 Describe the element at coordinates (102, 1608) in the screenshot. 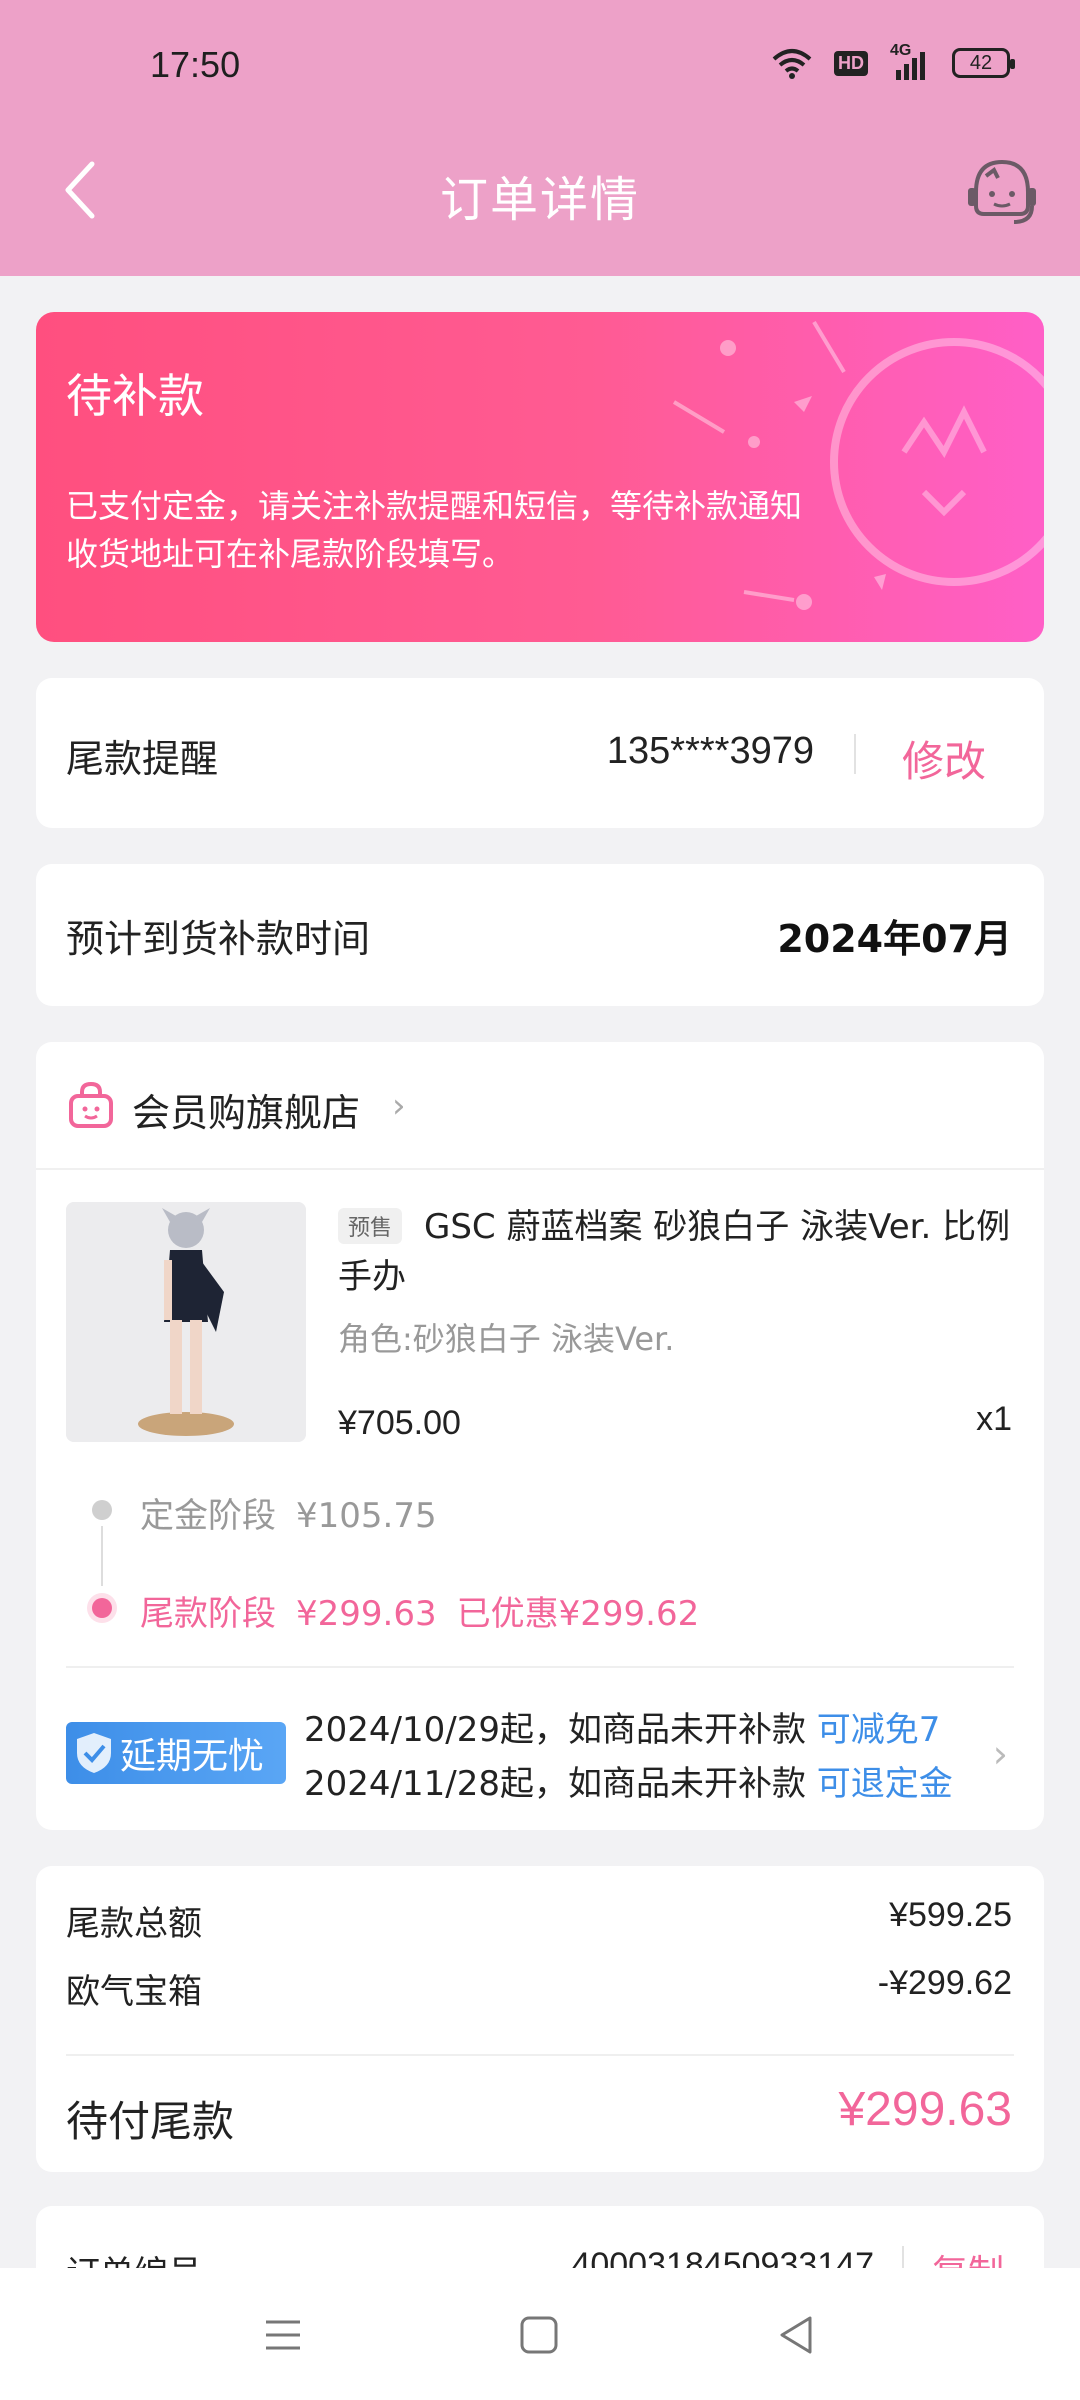

I see `final-stage-dot` at that location.